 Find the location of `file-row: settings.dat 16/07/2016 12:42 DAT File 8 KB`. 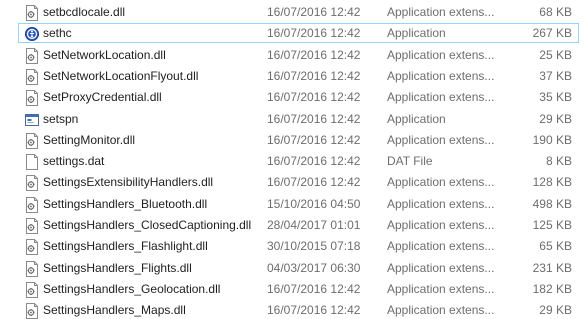

file-row: settings.dat 16/07/2016 12:42 DAT File 8 KB is located at coordinates (298, 161).